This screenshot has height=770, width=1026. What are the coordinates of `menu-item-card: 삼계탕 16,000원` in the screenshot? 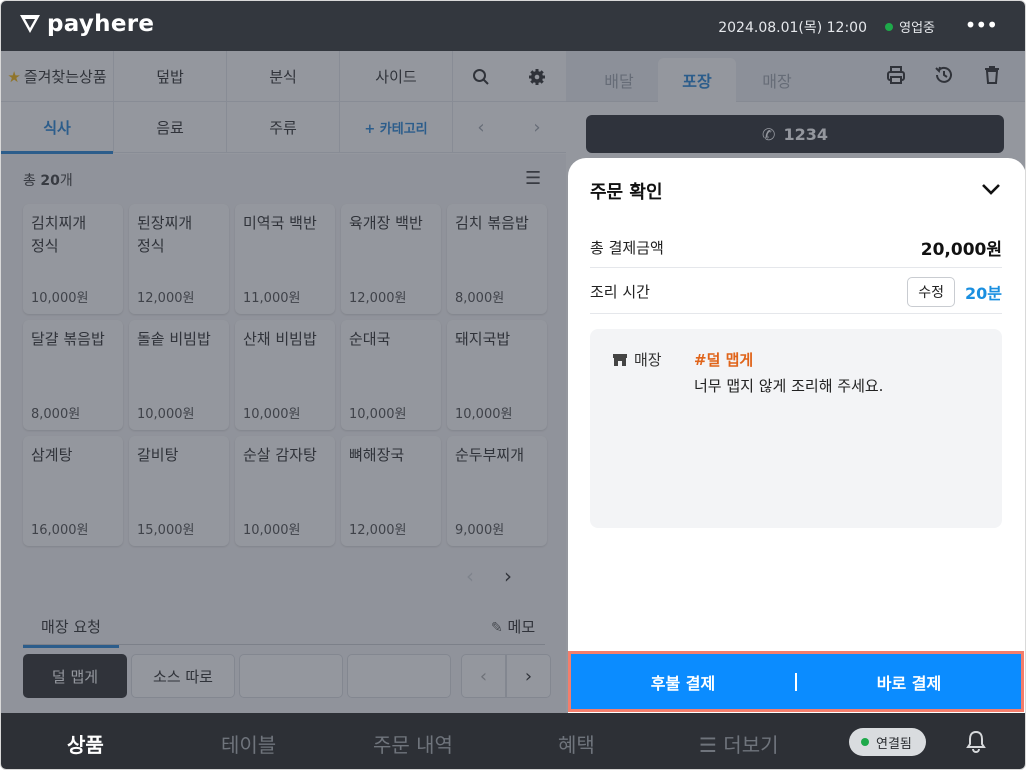 It's located at (73, 491).